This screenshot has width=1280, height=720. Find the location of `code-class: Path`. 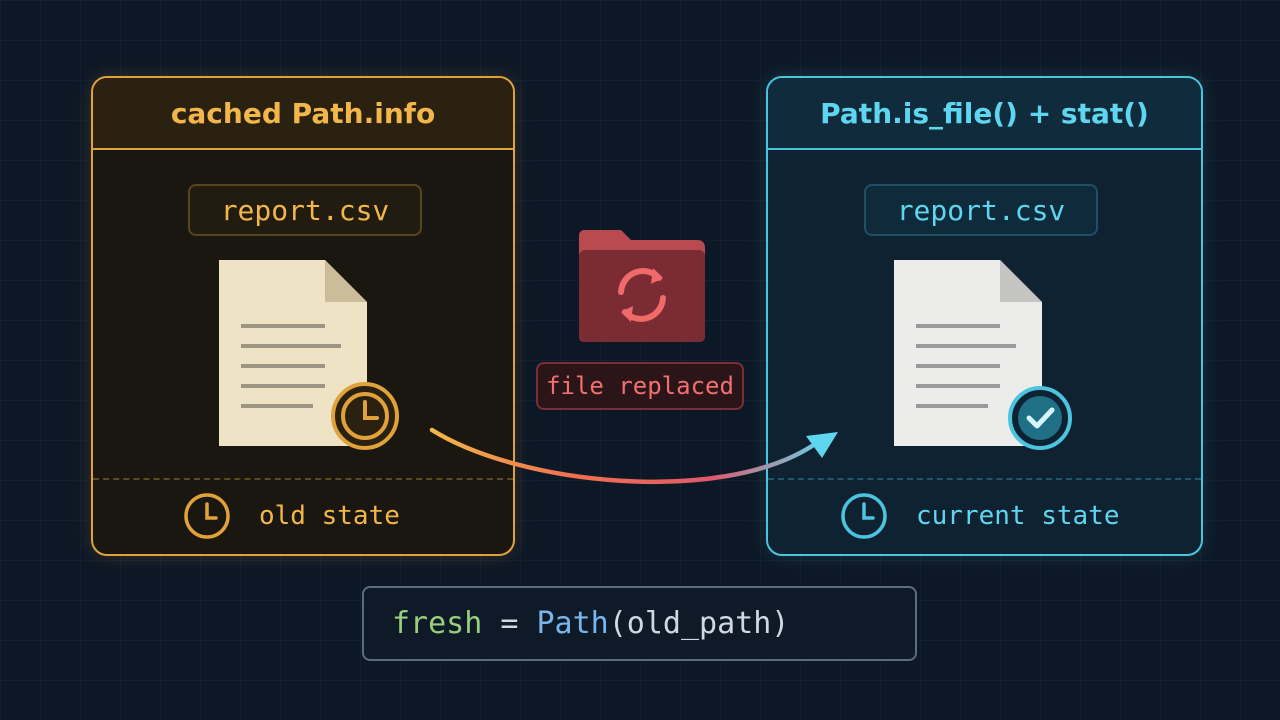

code-class: Path is located at coordinates (572, 623).